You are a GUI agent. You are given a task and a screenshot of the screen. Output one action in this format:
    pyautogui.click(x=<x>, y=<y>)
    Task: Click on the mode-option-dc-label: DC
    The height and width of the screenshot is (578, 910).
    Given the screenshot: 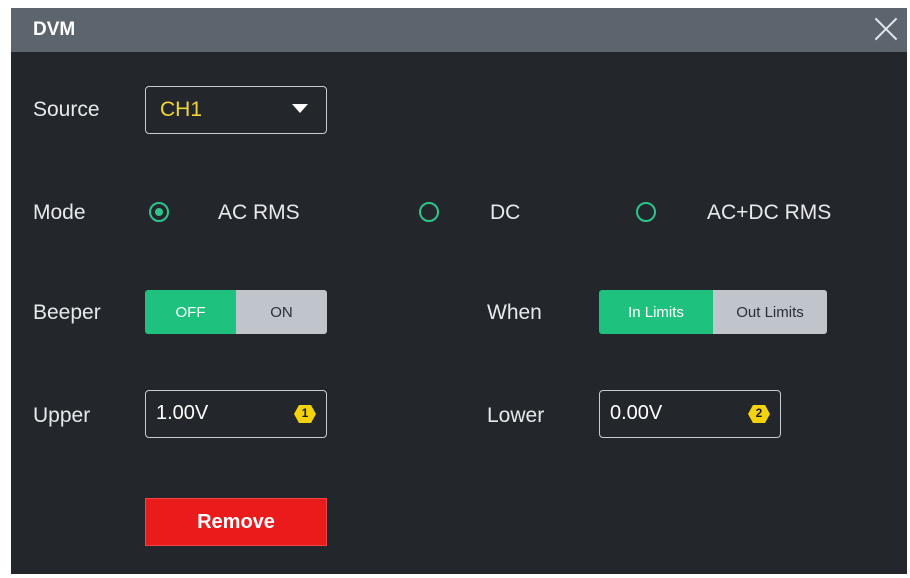 What is the action you would take?
    pyautogui.click(x=505, y=212)
    